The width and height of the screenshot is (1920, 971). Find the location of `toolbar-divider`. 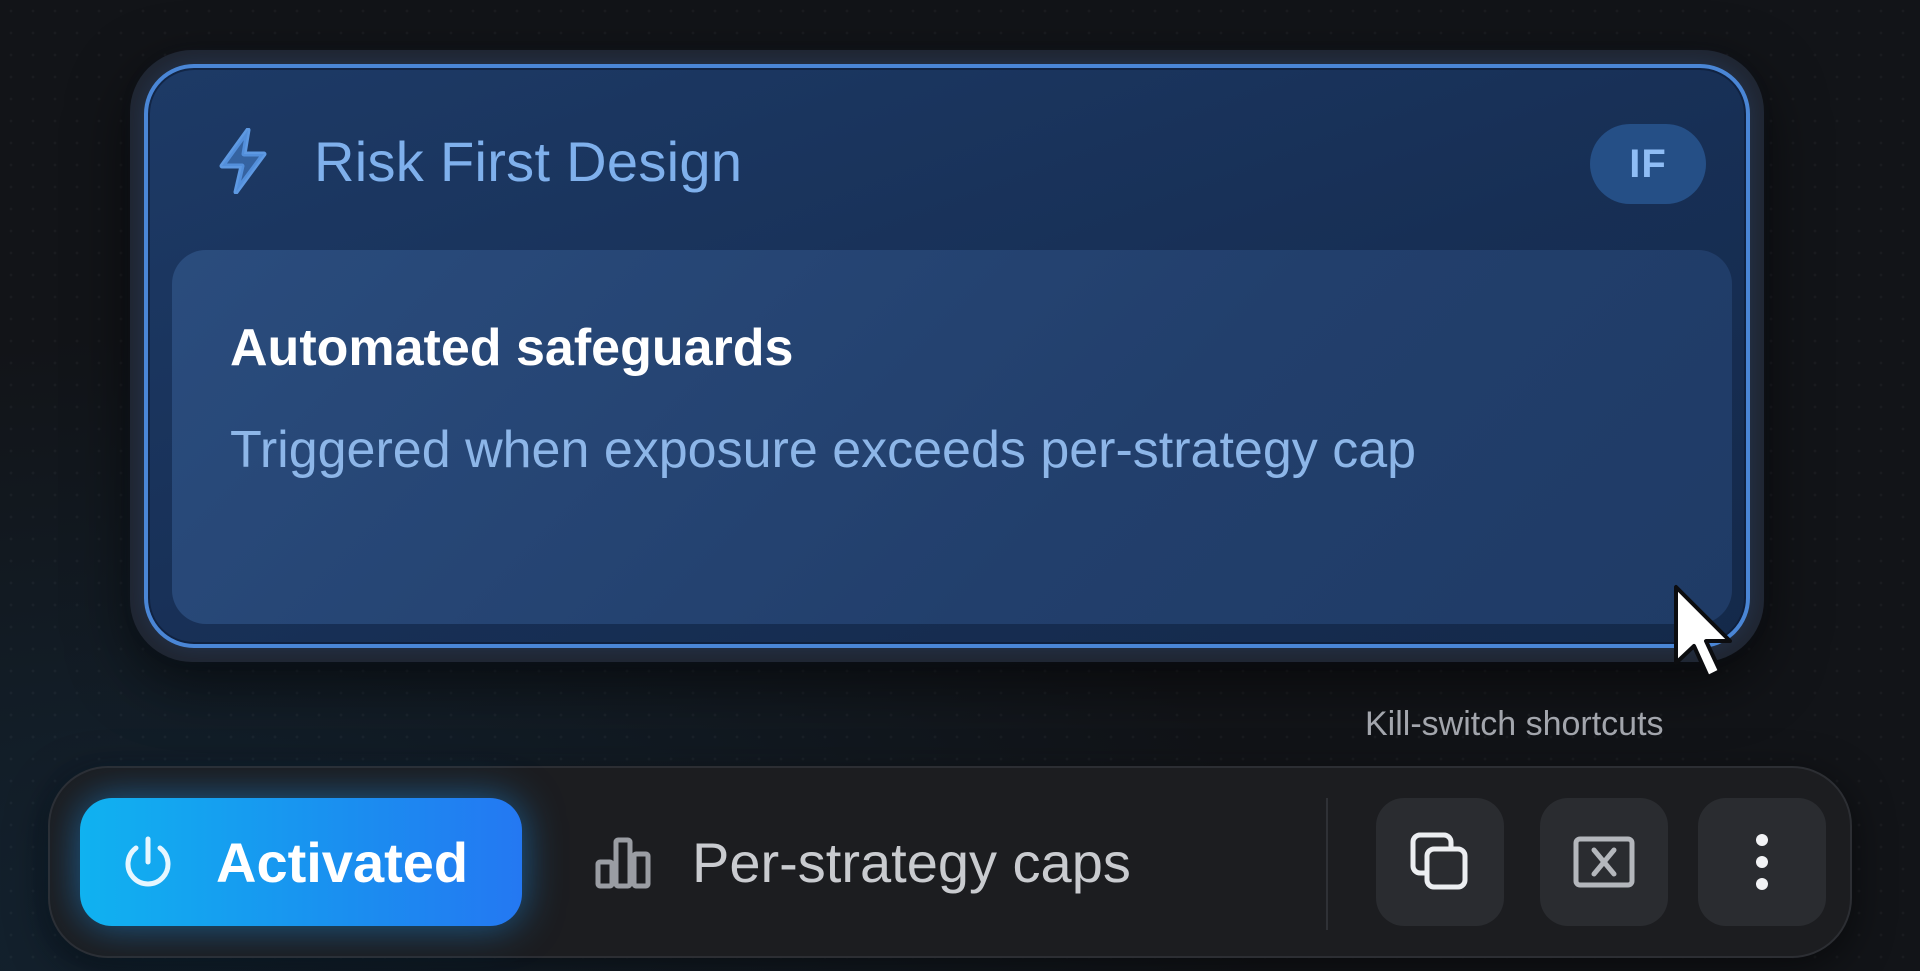

toolbar-divider is located at coordinates (1327, 864).